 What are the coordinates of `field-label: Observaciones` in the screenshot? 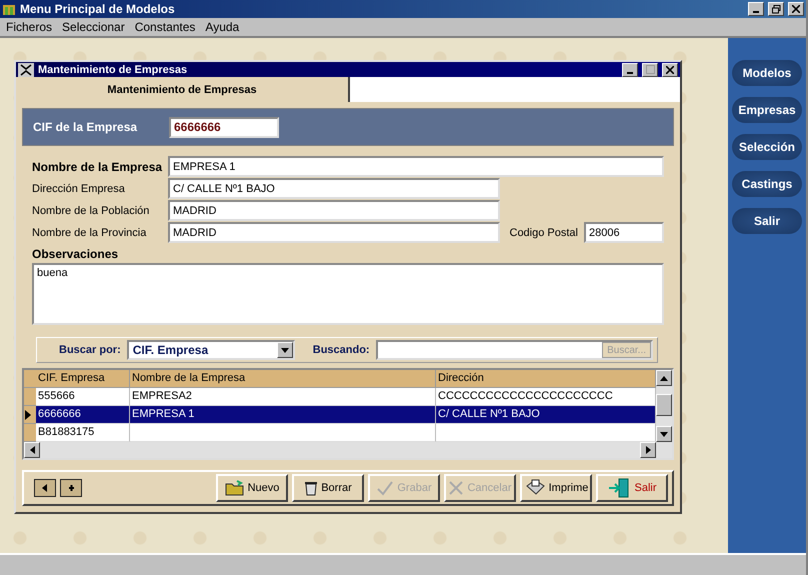 It's located at (75, 254).